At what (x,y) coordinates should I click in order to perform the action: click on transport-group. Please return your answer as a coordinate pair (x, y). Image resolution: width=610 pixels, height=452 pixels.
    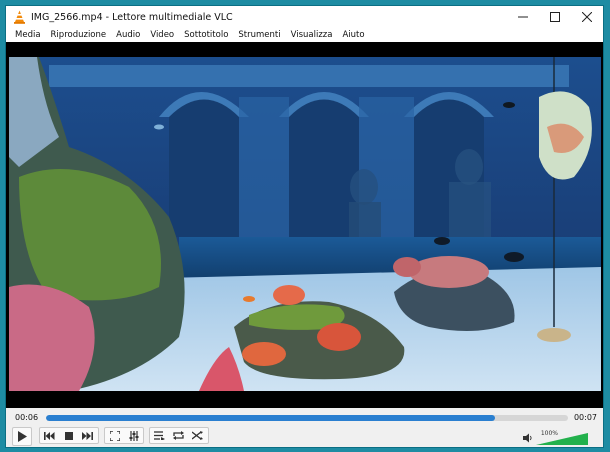
    Looking at the image, I should click on (69, 435).